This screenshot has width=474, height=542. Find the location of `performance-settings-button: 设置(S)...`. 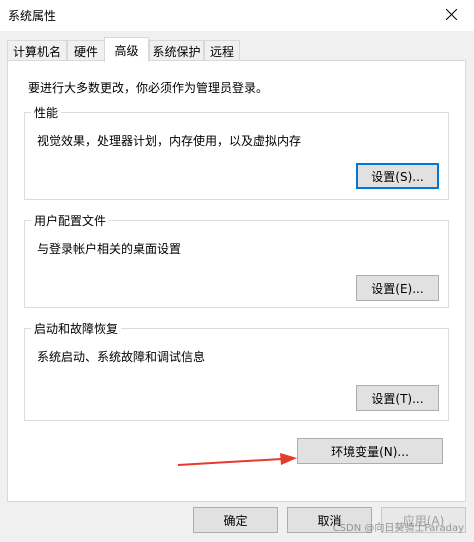

performance-settings-button: 设置(S)... is located at coordinates (397, 176).